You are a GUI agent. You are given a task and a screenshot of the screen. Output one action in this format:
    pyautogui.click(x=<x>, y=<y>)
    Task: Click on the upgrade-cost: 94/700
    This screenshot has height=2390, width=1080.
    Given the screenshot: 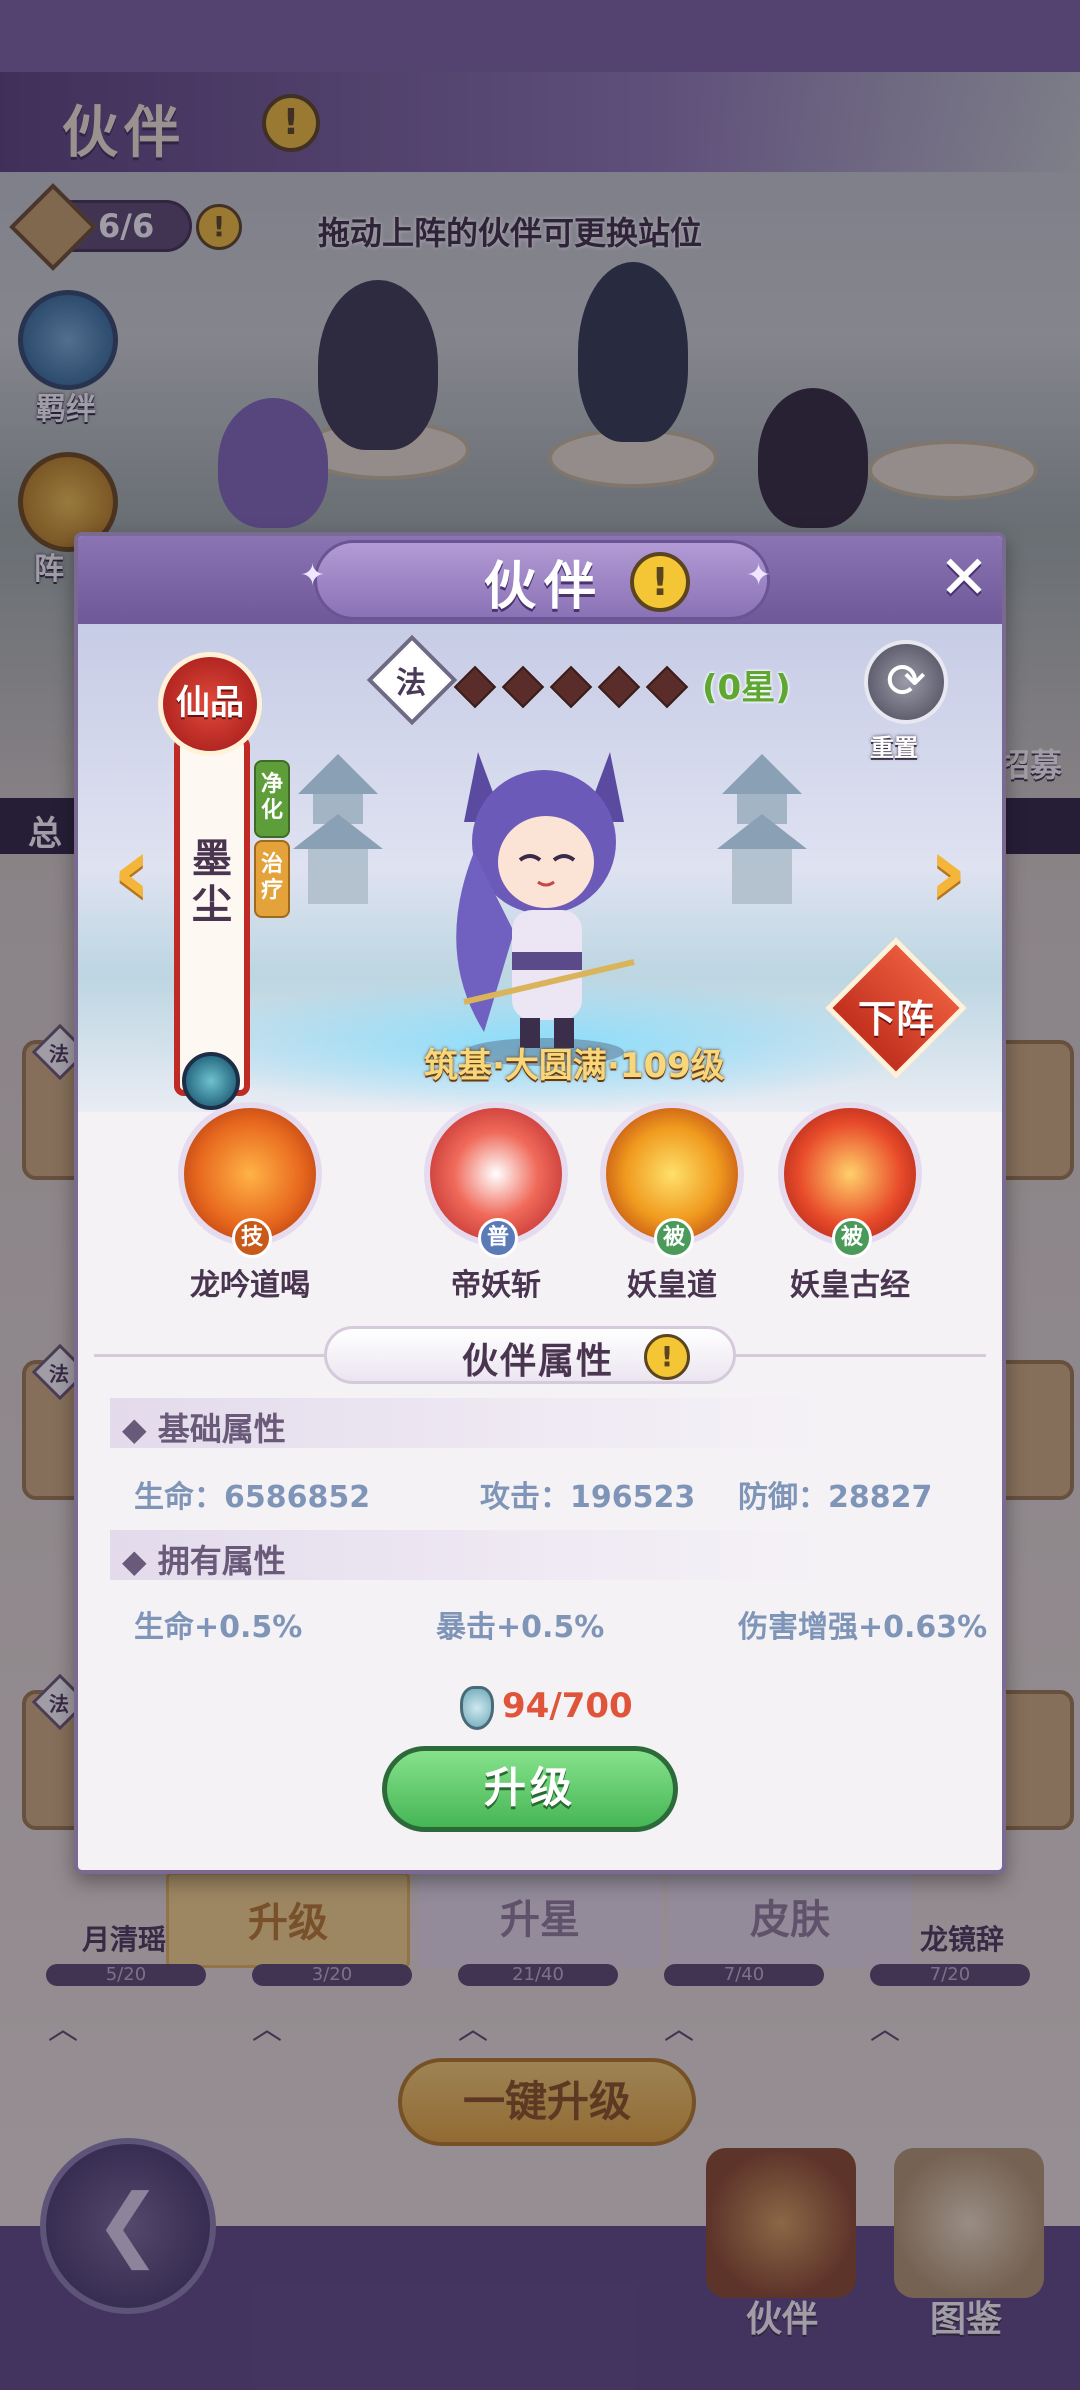 What is the action you would take?
    pyautogui.click(x=567, y=1706)
    